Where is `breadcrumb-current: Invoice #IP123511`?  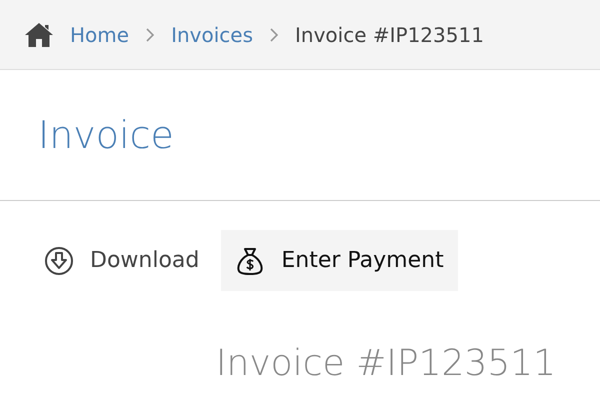 breadcrumb-current: Invoice #IP123511 is located at coordinates (389, 35).